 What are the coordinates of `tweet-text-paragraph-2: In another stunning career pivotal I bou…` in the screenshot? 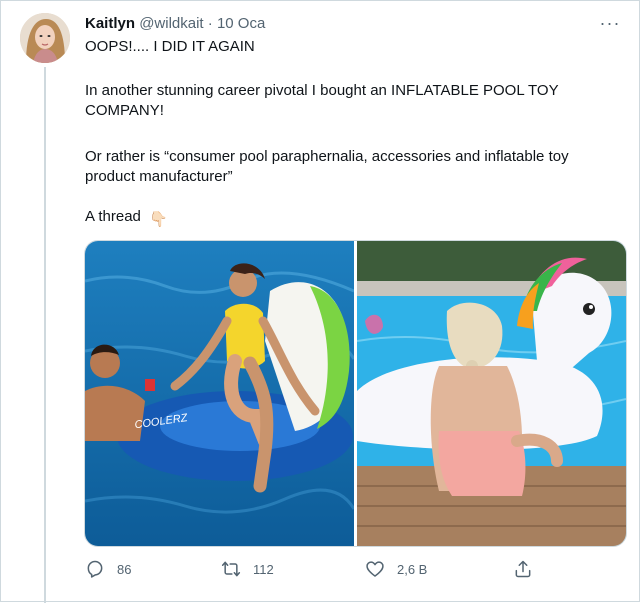 It's located at (322, 100).